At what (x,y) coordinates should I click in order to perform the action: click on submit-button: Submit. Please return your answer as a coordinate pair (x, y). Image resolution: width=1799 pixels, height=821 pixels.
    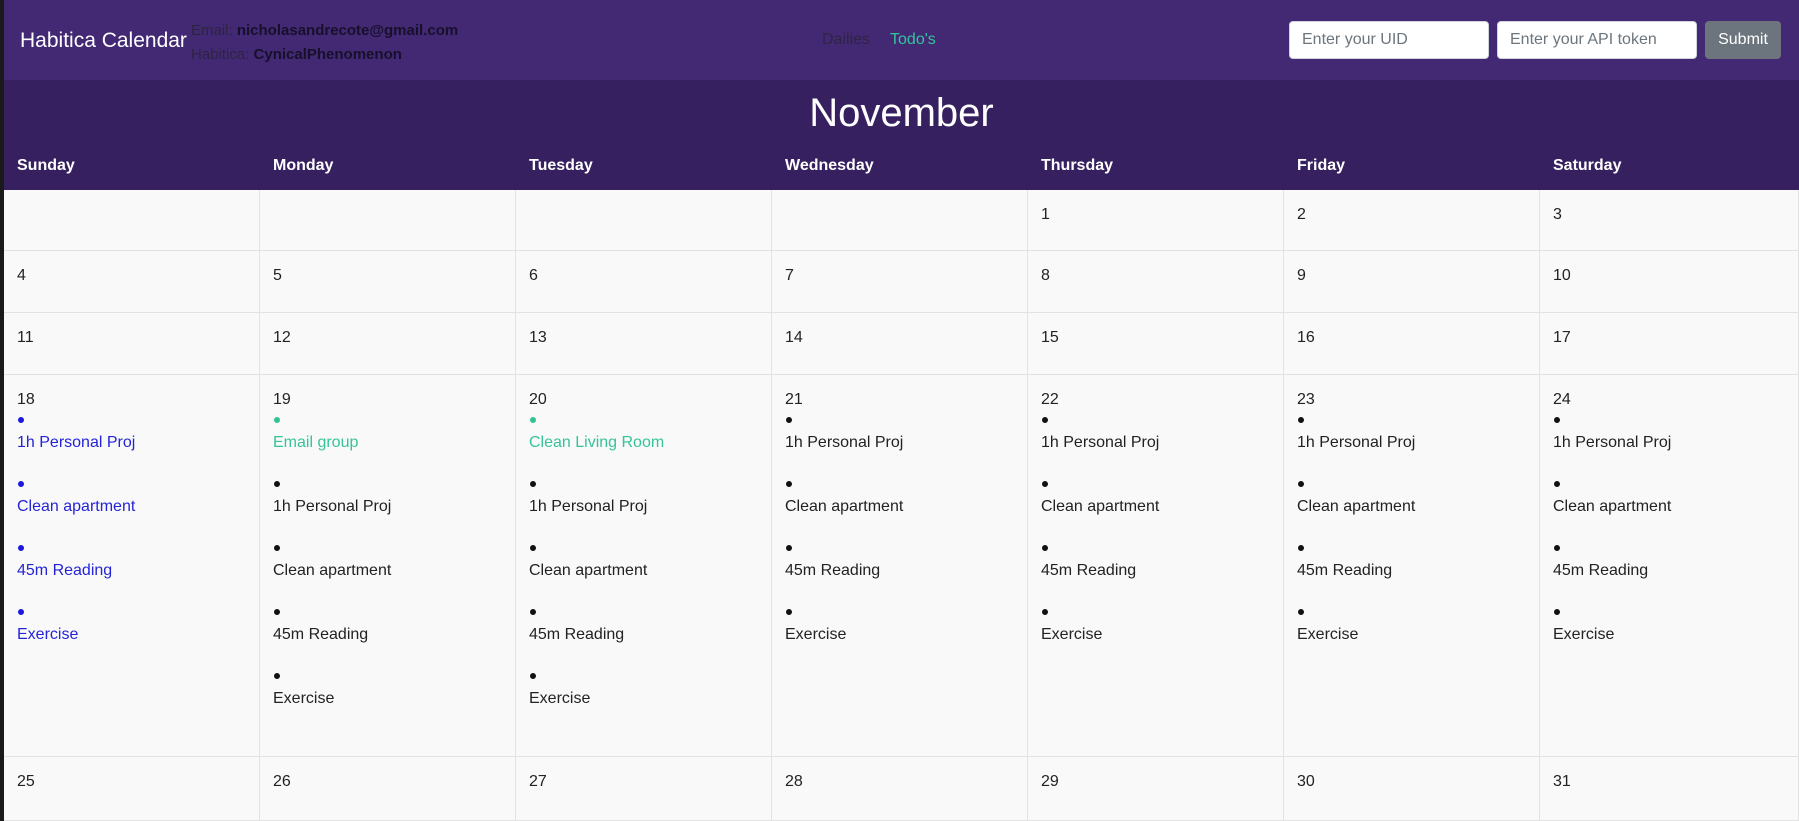
    Looking at the image, I should click on (1743, 40).